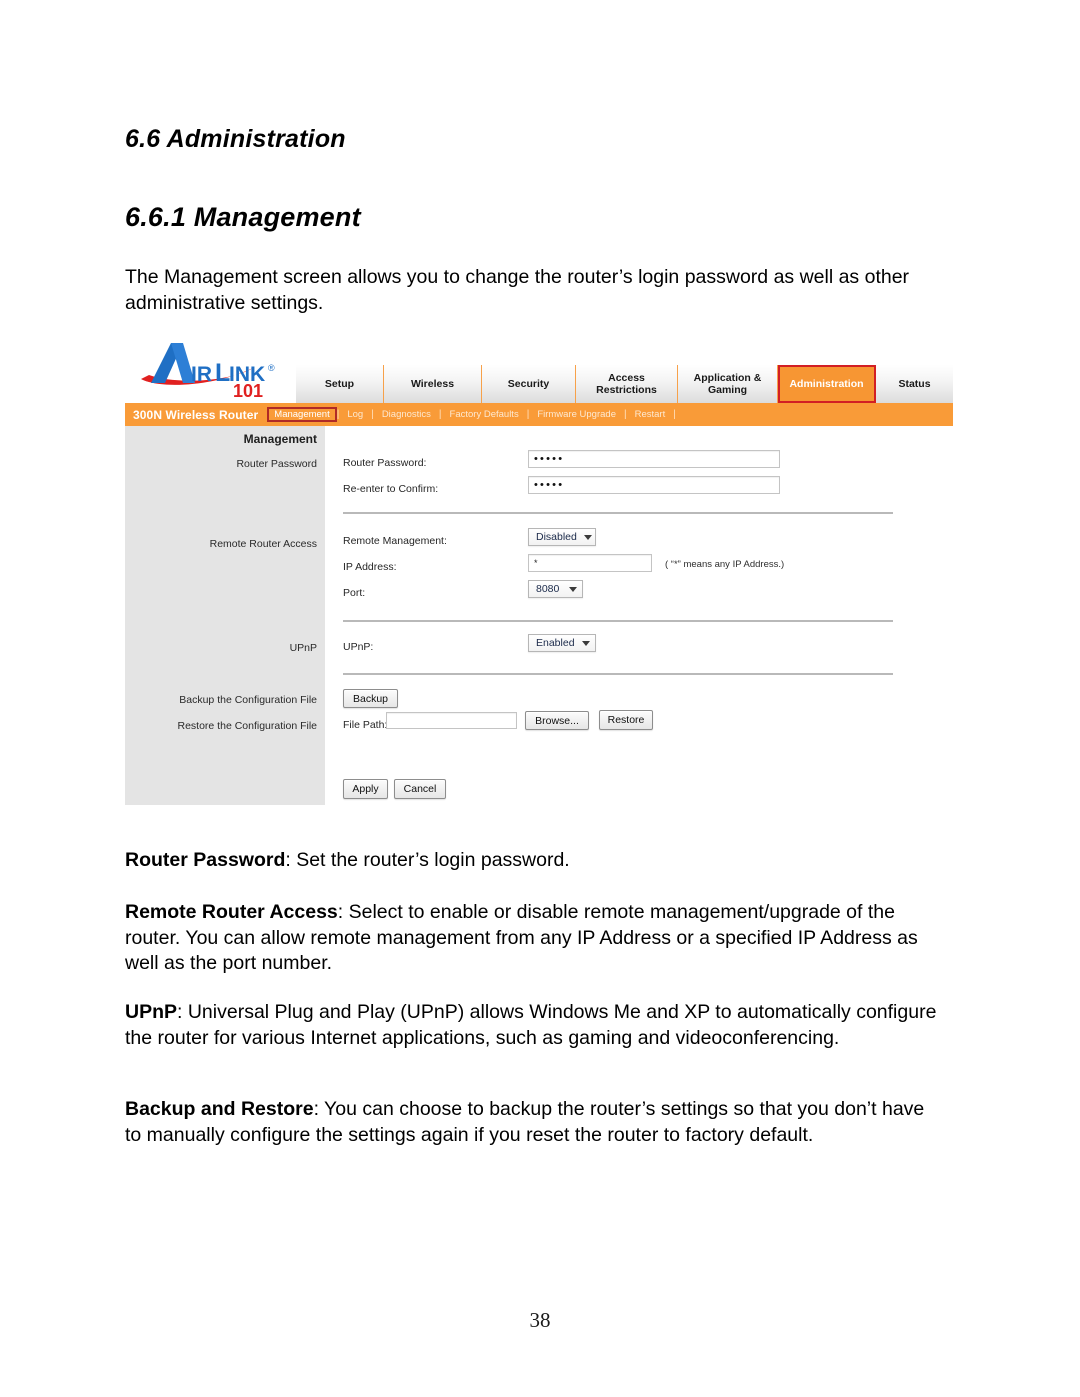 The image size is (1080, 1397). I want to click on subtab-management: Management, so click(302, 414).